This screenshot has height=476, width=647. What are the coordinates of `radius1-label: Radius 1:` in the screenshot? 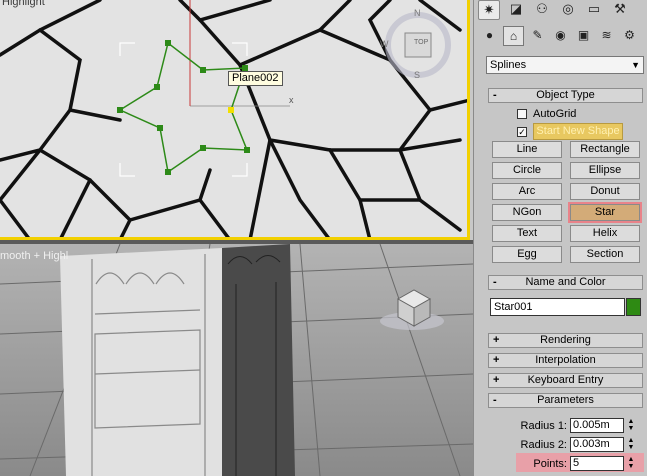 It's located at (543, 426).